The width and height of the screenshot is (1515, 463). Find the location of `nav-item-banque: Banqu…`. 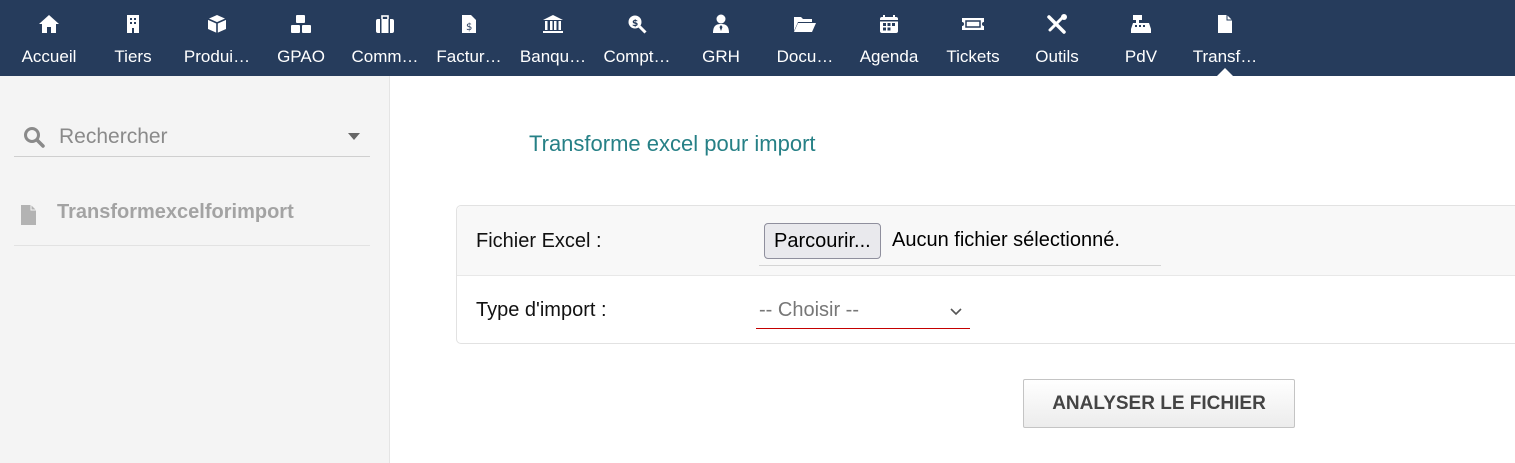

nav-item-banque: Banqu… is located at coordinates (553, 38).